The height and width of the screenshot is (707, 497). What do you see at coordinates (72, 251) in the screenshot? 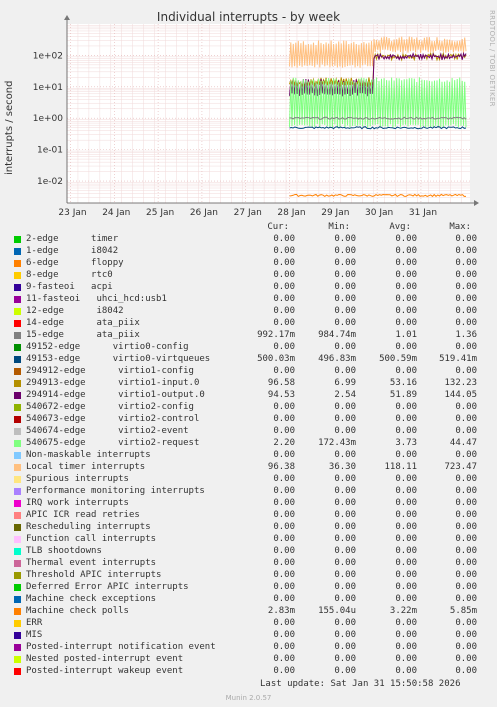
I see `legend-label: 1-edge i8042` at bounding box center [72, 251].